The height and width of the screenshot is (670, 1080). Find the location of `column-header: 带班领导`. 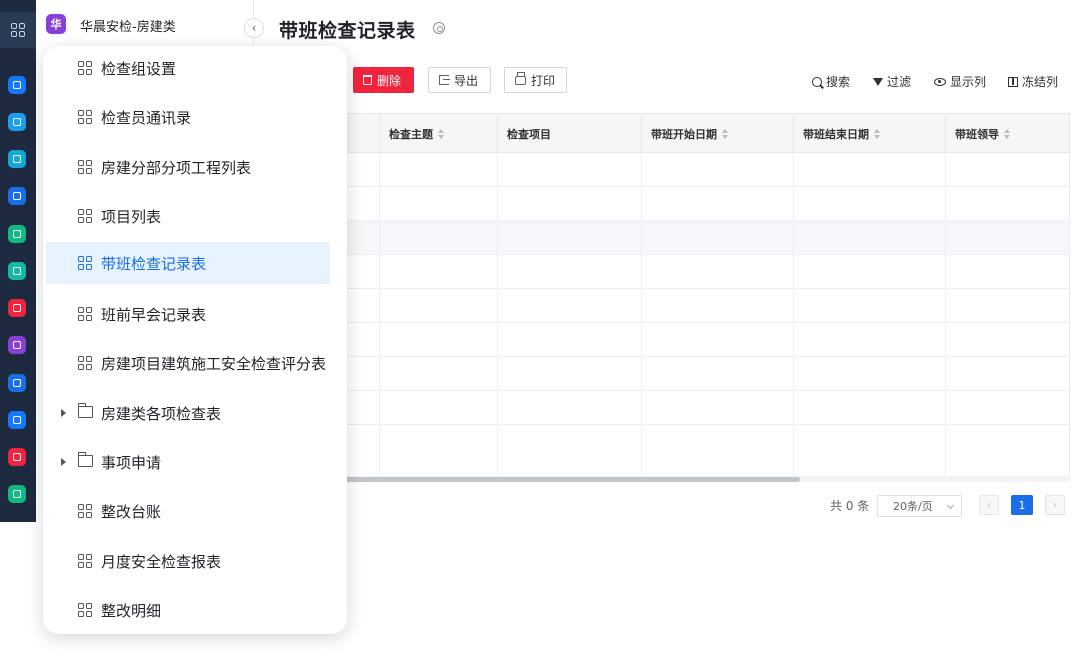

column-header: 带班领导 is located at coordinates (1008, 133).